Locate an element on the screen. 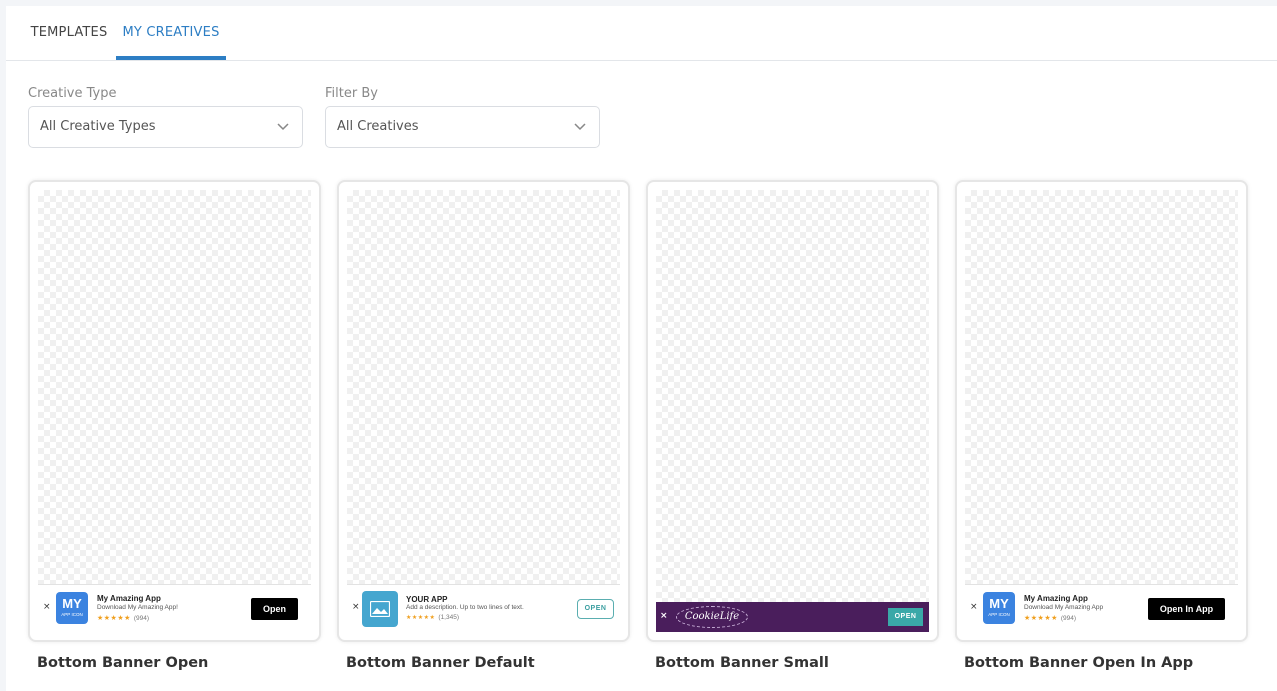  card-title: Bottom Banner Small is located at coordinates (742, 663).